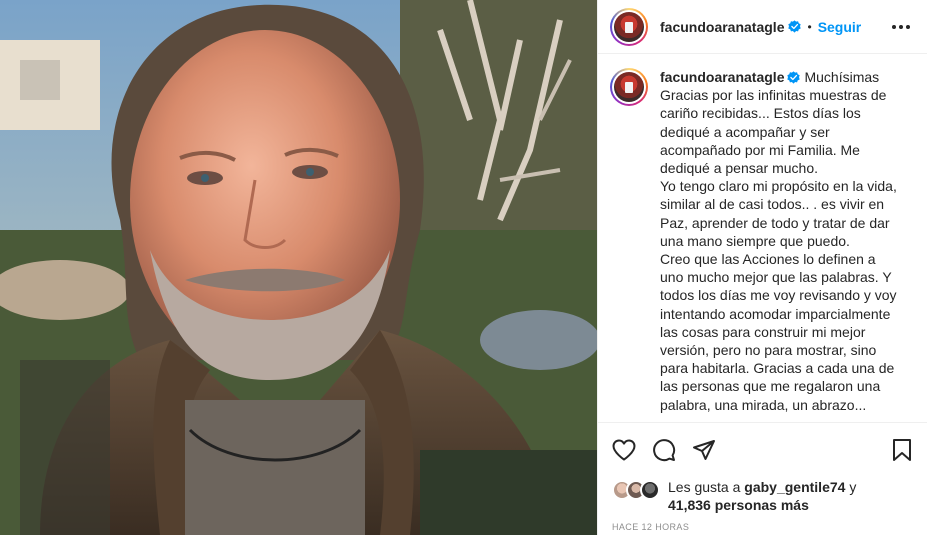 The image size is (927, 535). Describe the element at coordinates (778, 186) in the screenshot. I see `caption-line: Yo tengo claro mi propósito en la vida,` at that location.